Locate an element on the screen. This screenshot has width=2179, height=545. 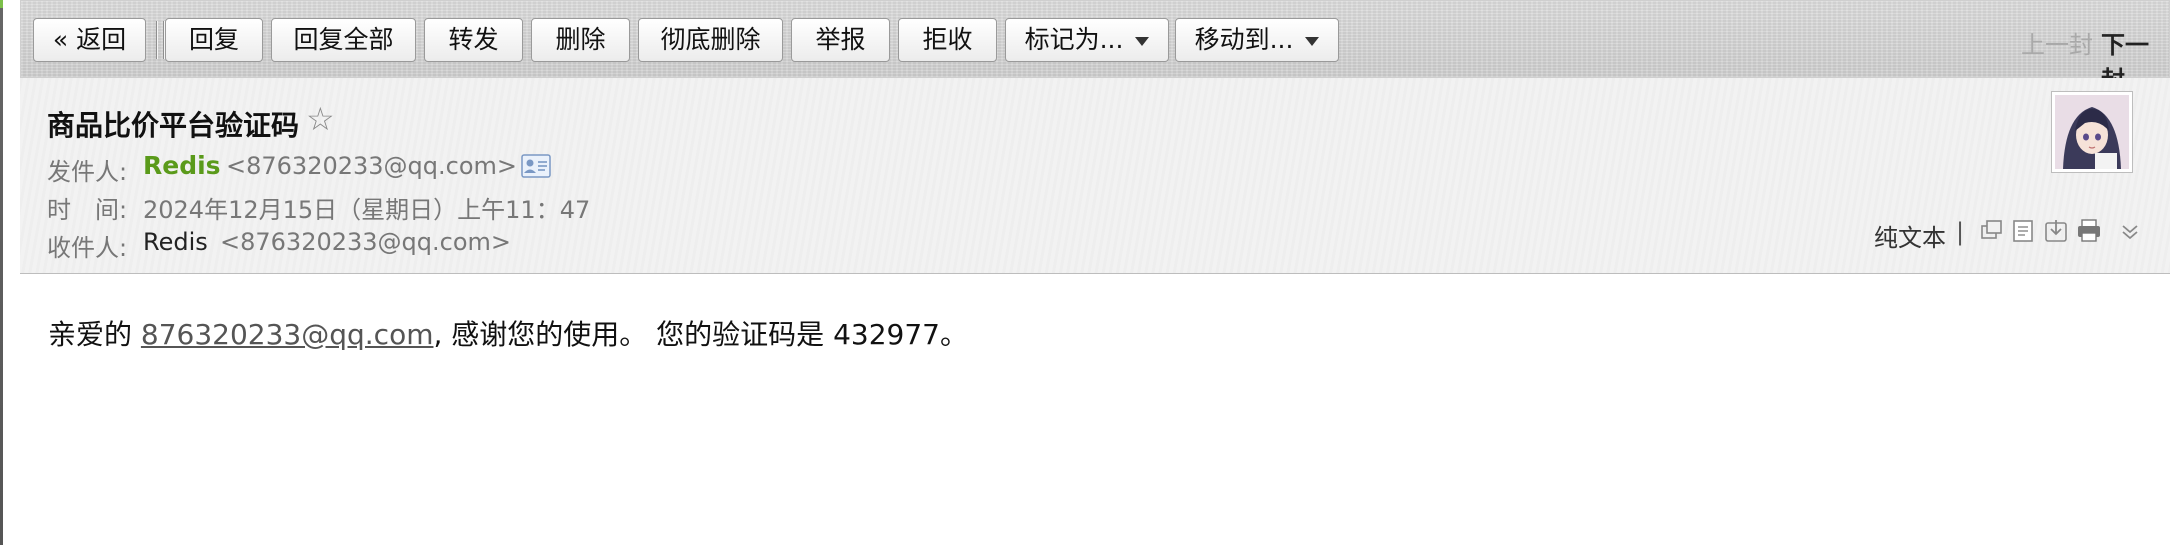
recipient-email-link: 876320233@qq.com is located at coordinates (287, 334).